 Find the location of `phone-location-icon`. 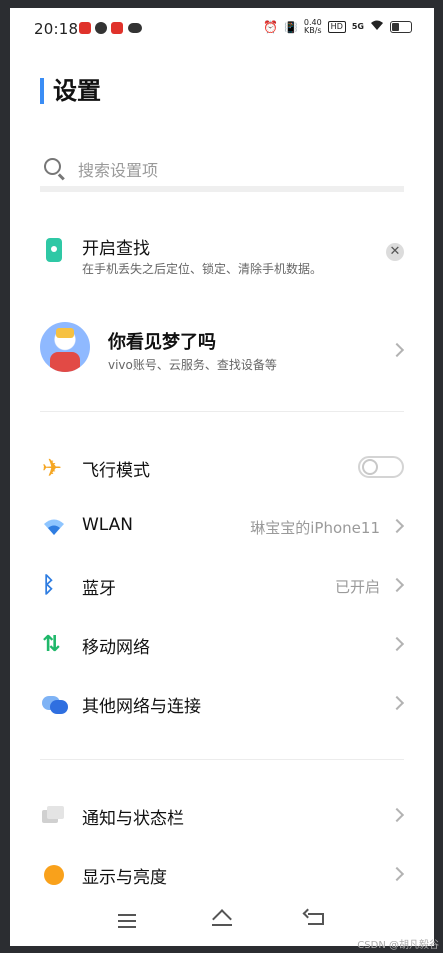

phone-location-icon is located at coordinates (54, 250).